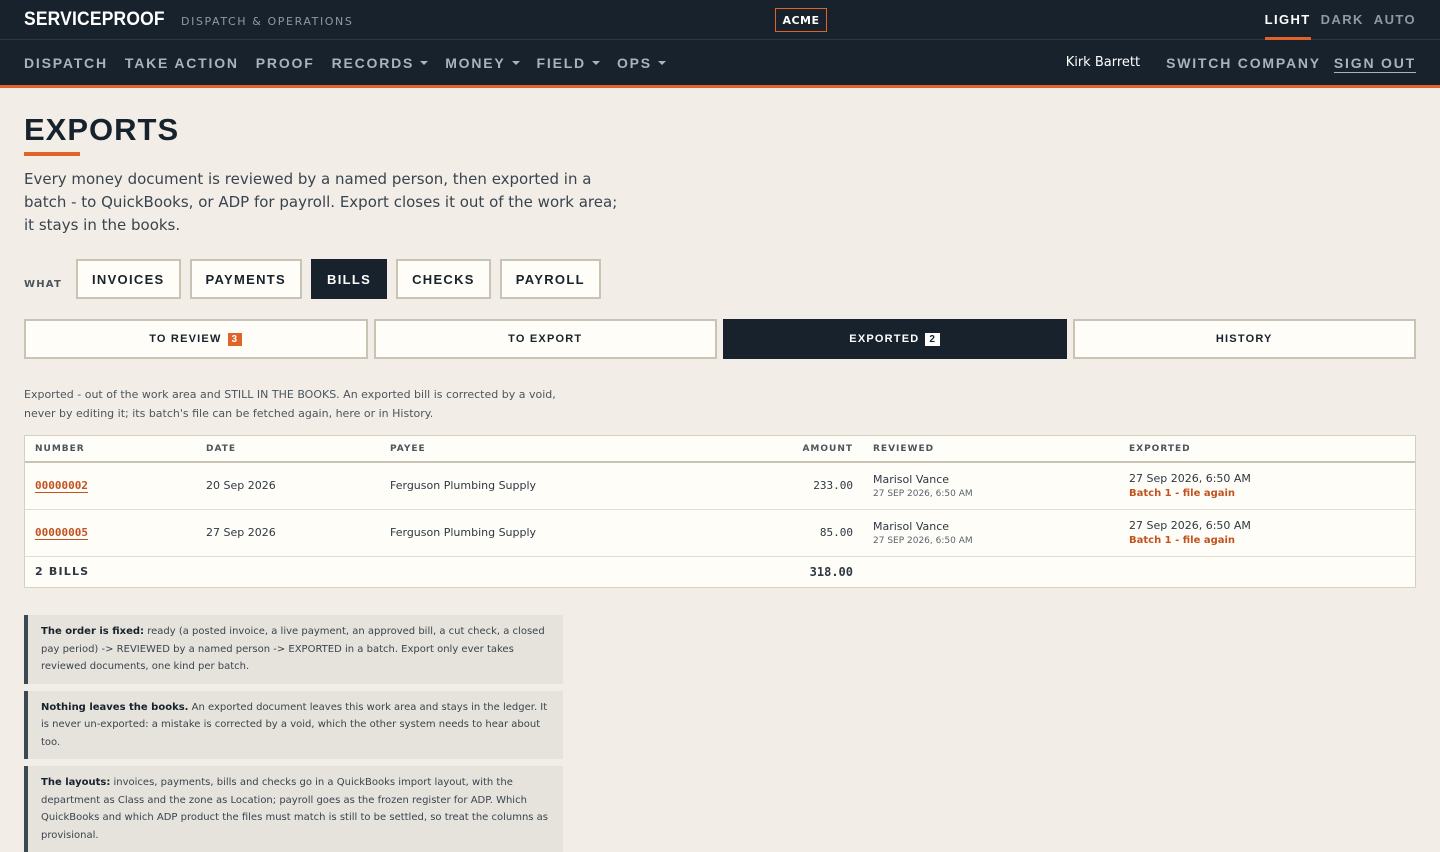  Describe the element at coordinates (43, 284) in the screenshot. I see `what-label: WHAT` at that location.